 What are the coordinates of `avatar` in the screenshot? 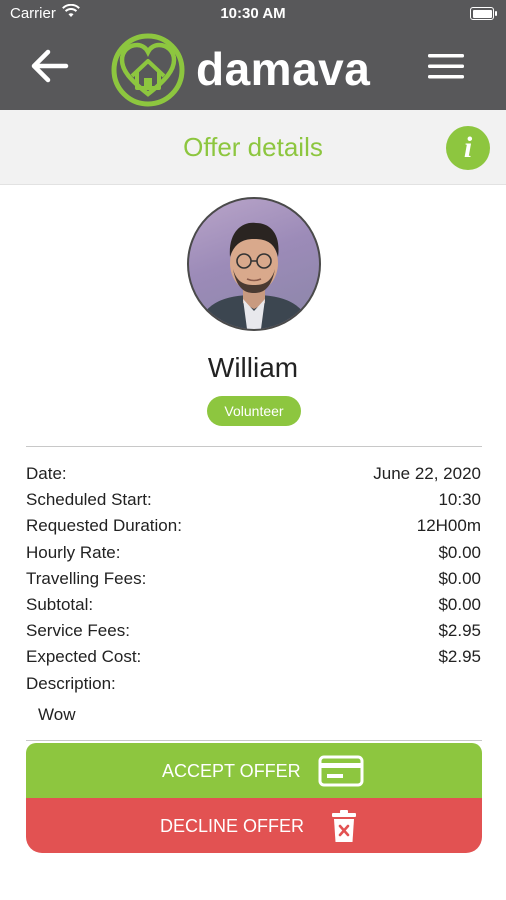 It's located at (254, 264).